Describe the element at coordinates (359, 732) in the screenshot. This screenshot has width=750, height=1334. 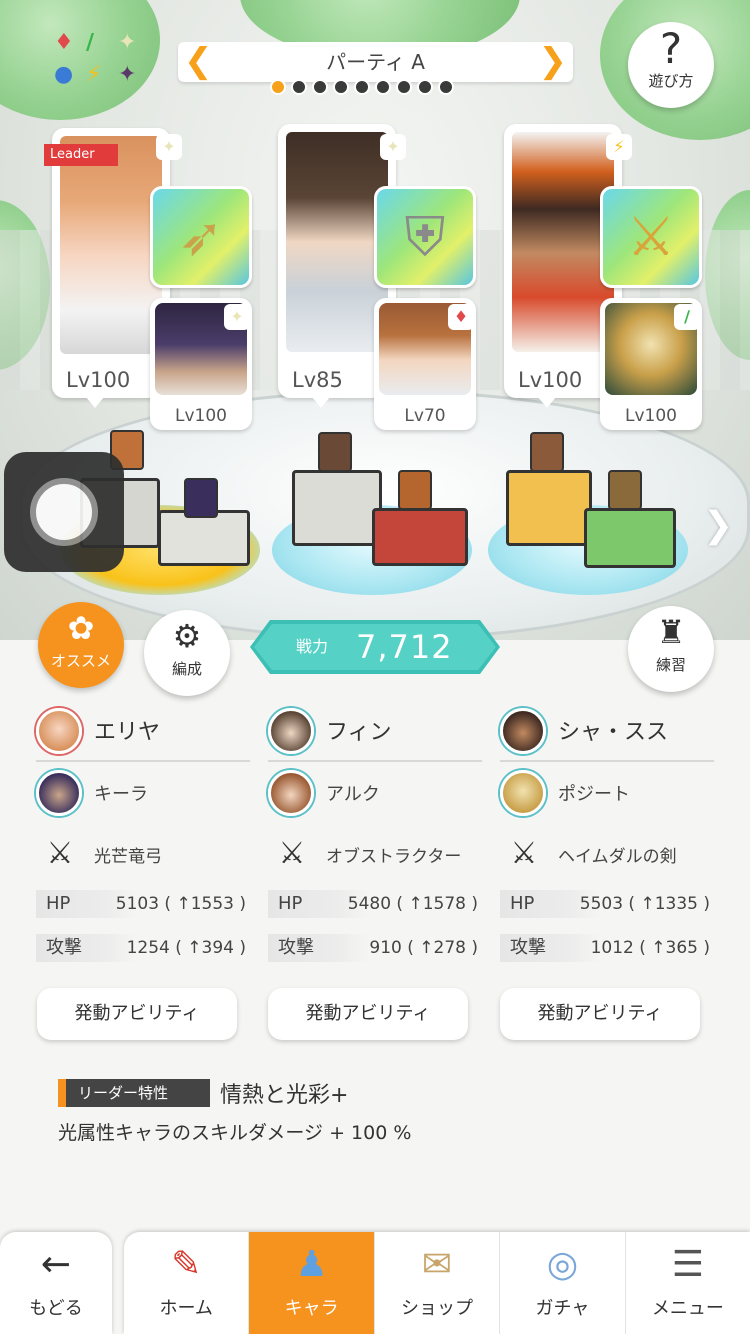
I see `main-member-name: フィン` at that location.